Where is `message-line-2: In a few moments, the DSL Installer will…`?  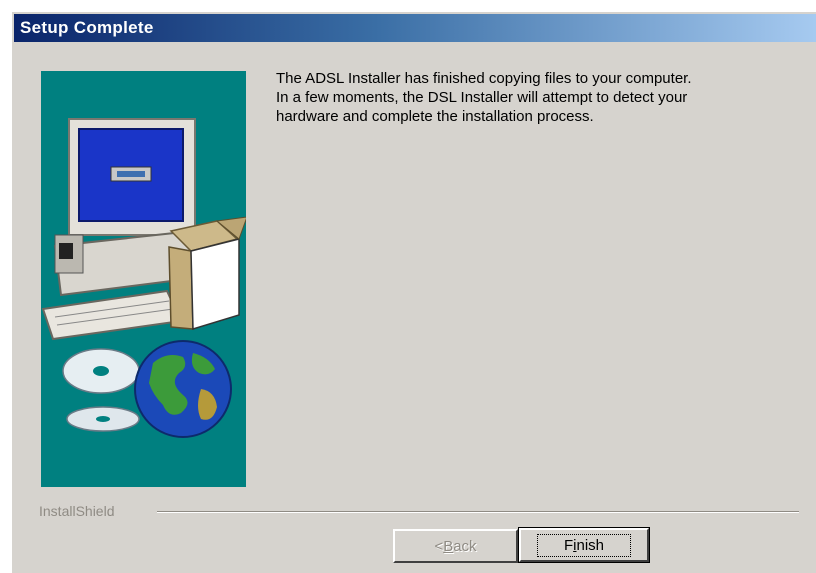
message-line-2: In a few moments, the DSL Installer will… is located at coordinates (482, 97).